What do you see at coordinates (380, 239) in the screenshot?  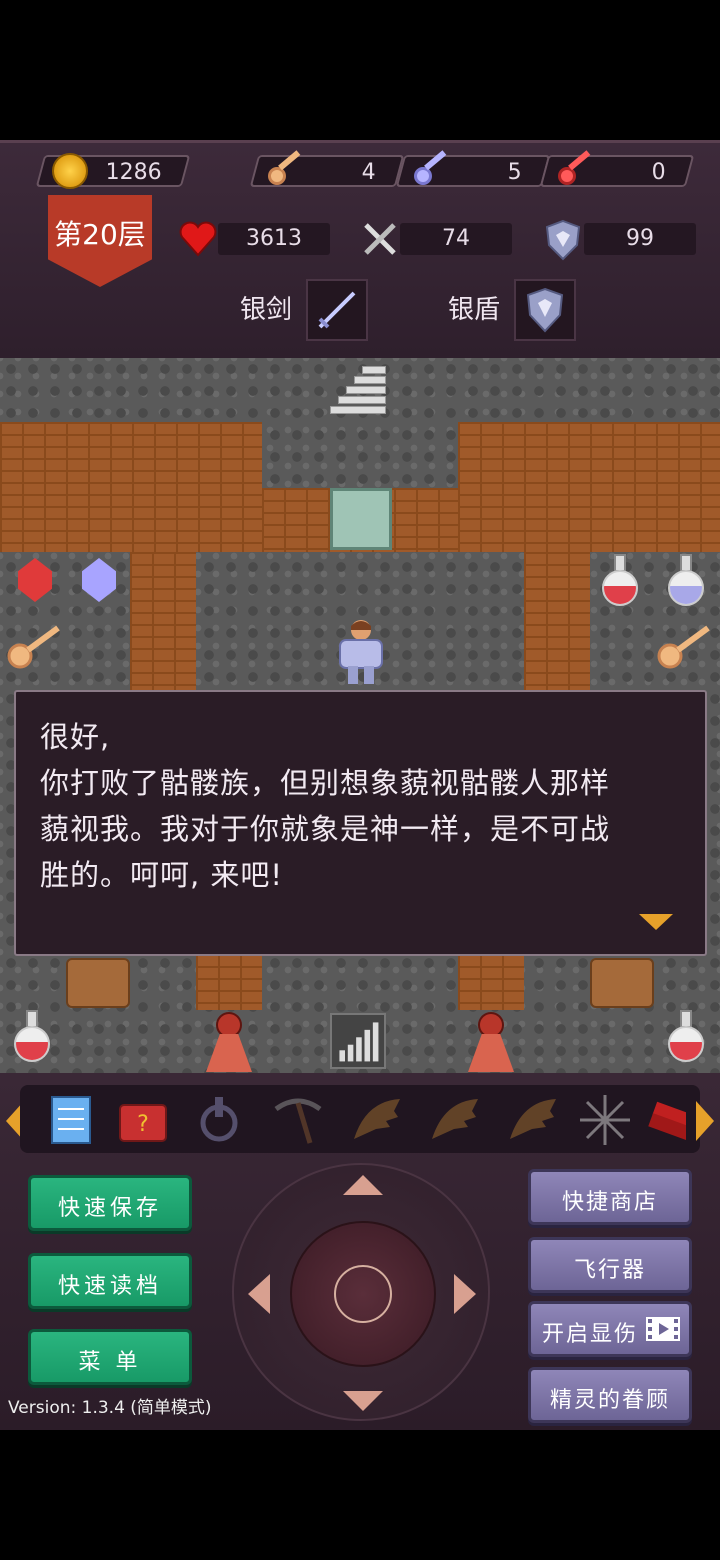 I see `crossed-swords-icon` at bounding box center [380, 239].